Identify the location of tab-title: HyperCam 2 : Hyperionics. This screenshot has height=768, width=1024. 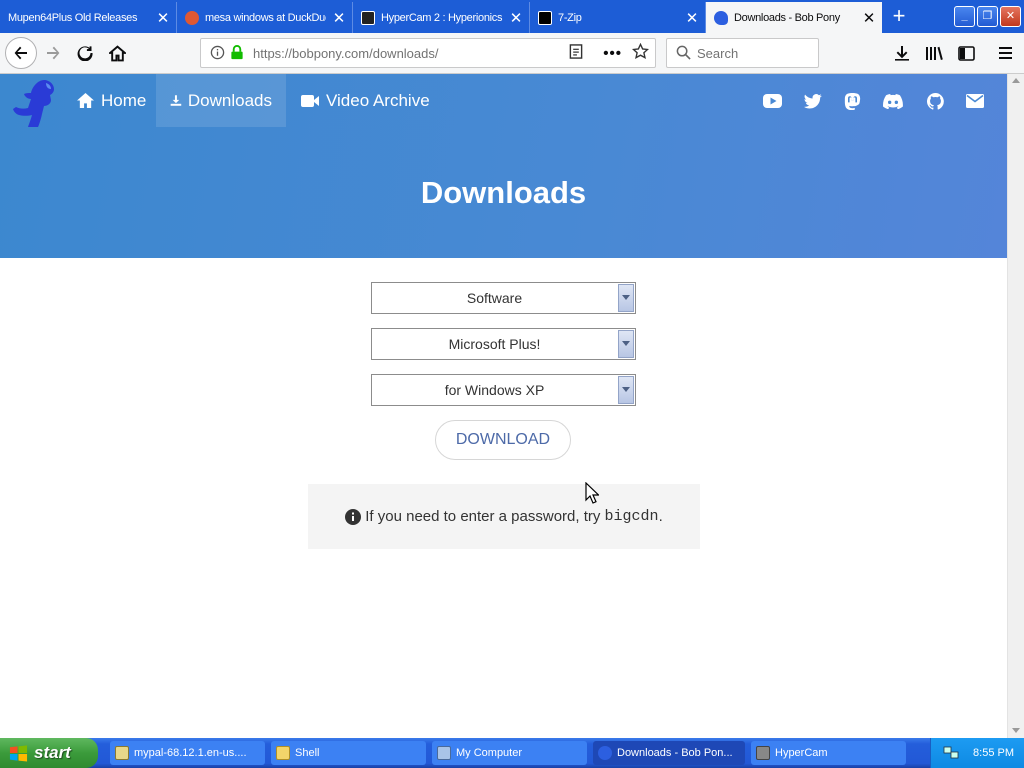
(442, 17).